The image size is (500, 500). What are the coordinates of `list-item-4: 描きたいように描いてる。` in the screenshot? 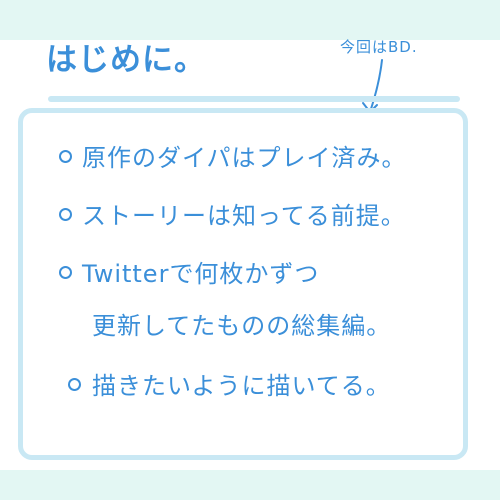 It's located at (241, 386).